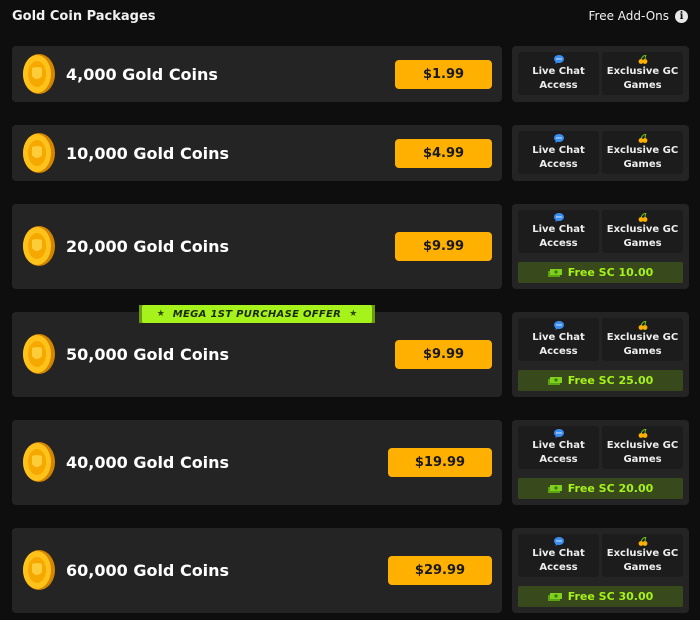 The height and width of the screenshot is (620, 700). What do you see at coordinates (440, 462) in the screenshot?
I see `buy-button: $19.99` at bounding box center [440, 462].